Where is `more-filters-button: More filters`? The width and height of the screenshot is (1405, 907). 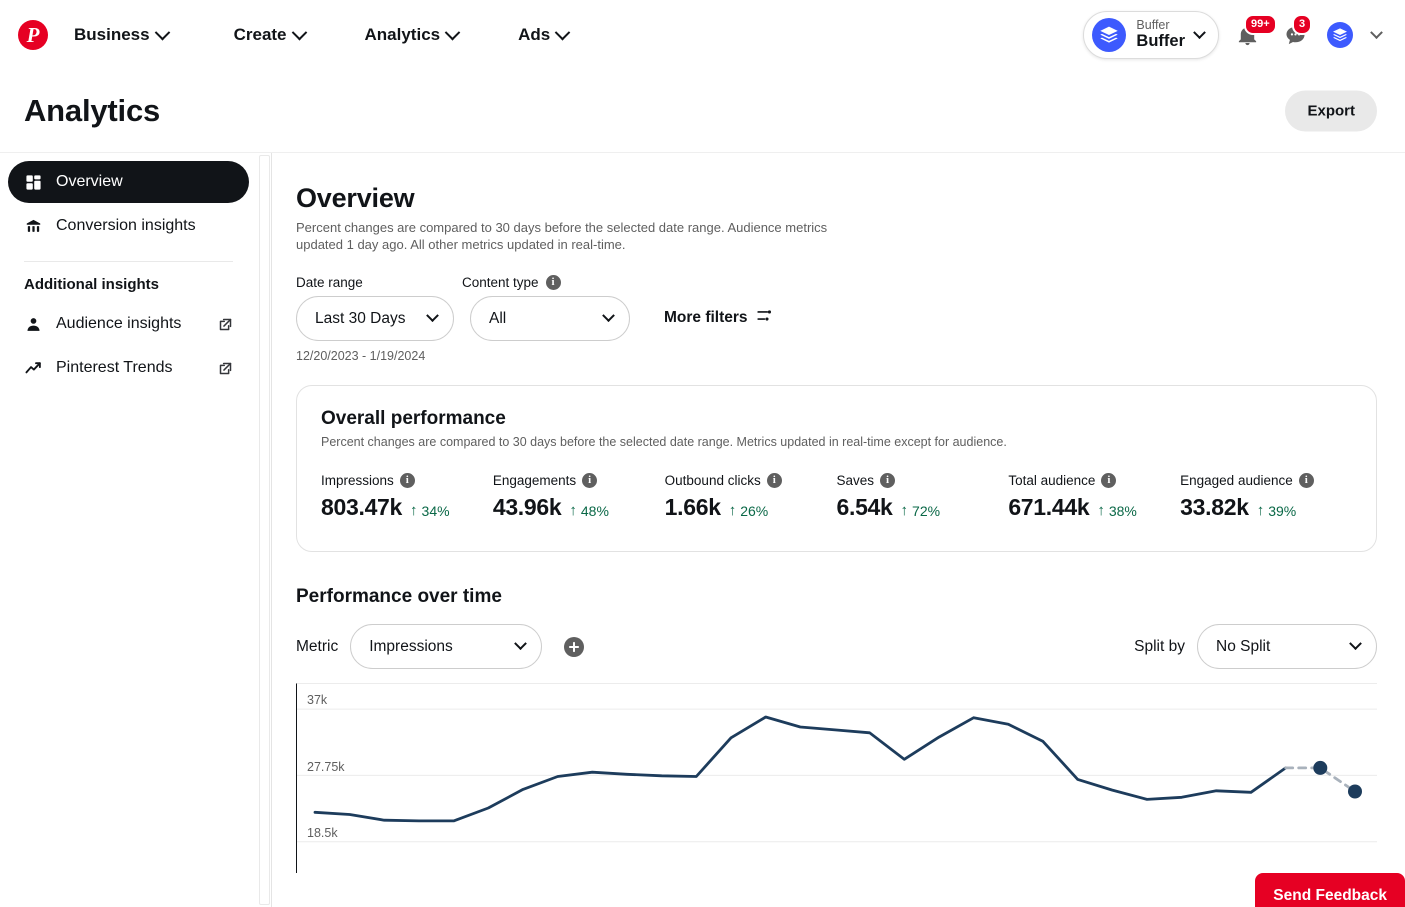
more-filters-button: More filters is located at coordinates (718, 318).